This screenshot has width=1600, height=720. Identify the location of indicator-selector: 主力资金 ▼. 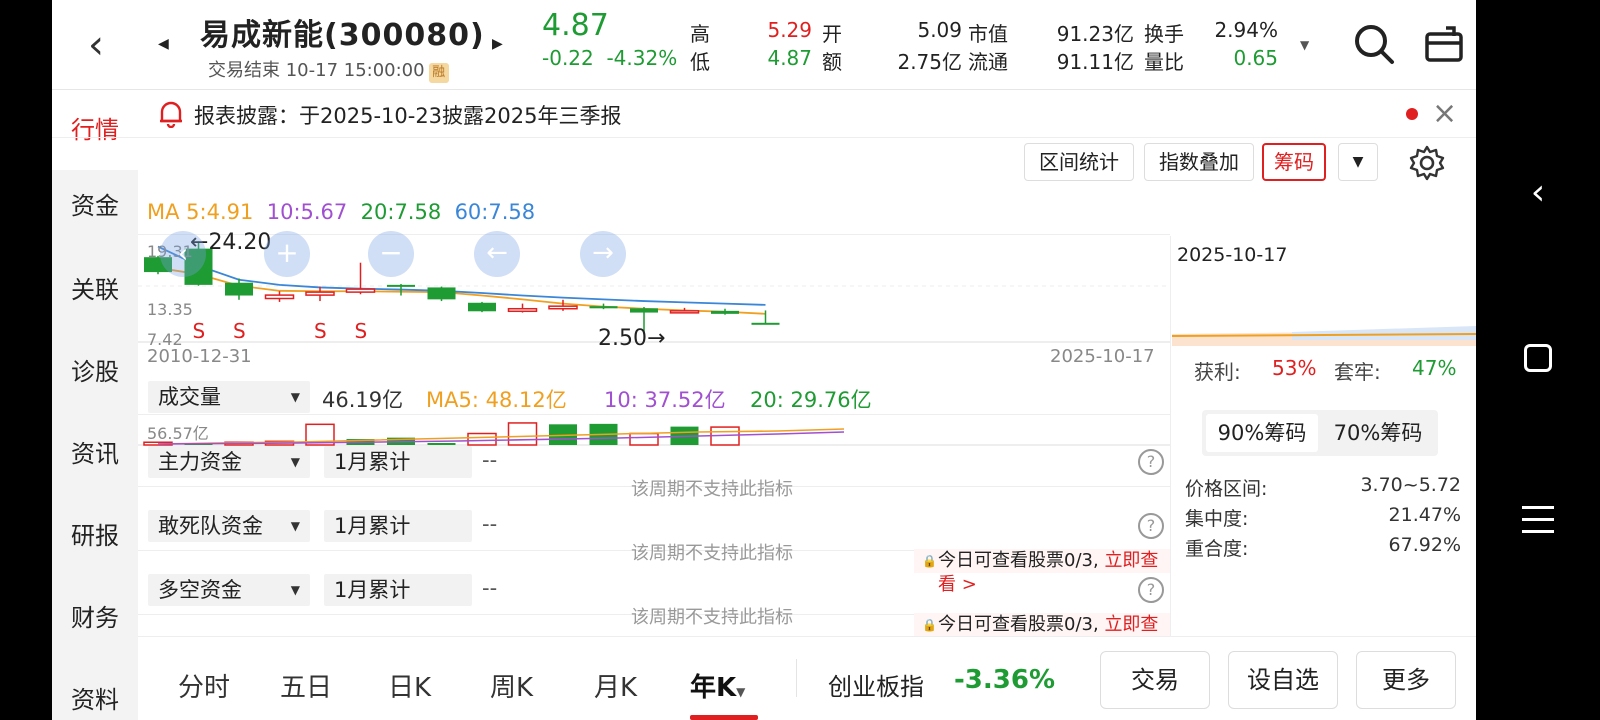
(229, 462).